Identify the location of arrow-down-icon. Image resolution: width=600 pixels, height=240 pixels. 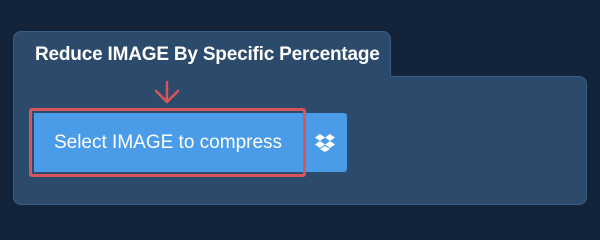
(167, 93).